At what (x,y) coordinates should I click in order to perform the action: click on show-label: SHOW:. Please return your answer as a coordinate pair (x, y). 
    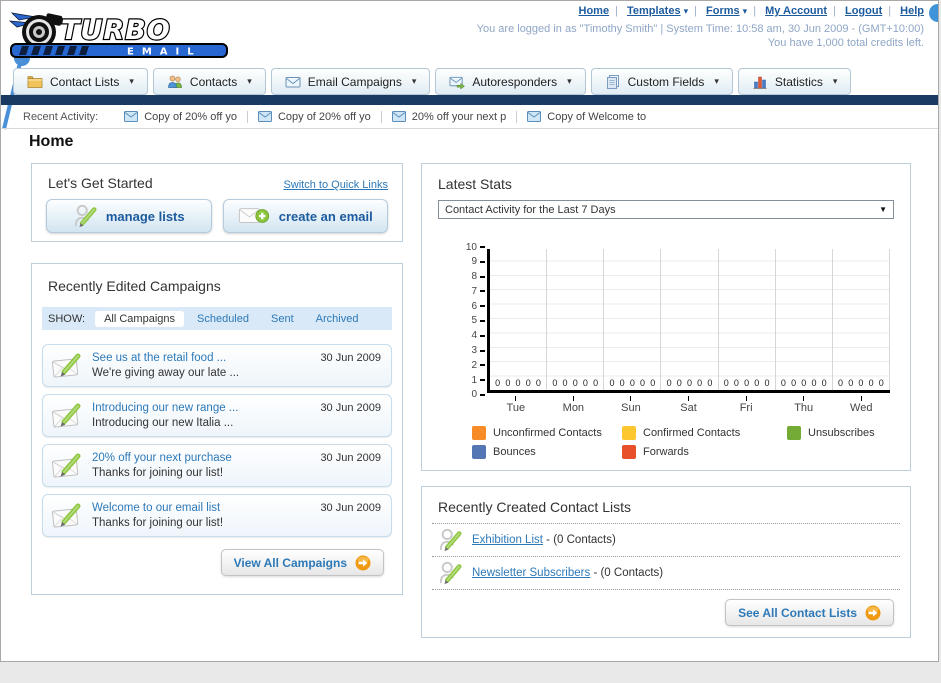
    Looking at the image, I should click on (67, 318).